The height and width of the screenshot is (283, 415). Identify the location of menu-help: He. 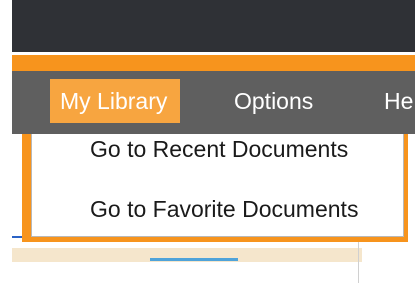
(394, 101).